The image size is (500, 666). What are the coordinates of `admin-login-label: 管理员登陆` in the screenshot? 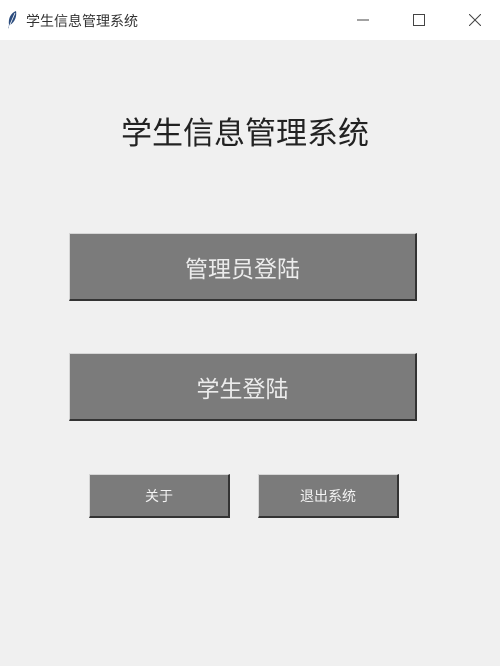 It's located at (242, 269).